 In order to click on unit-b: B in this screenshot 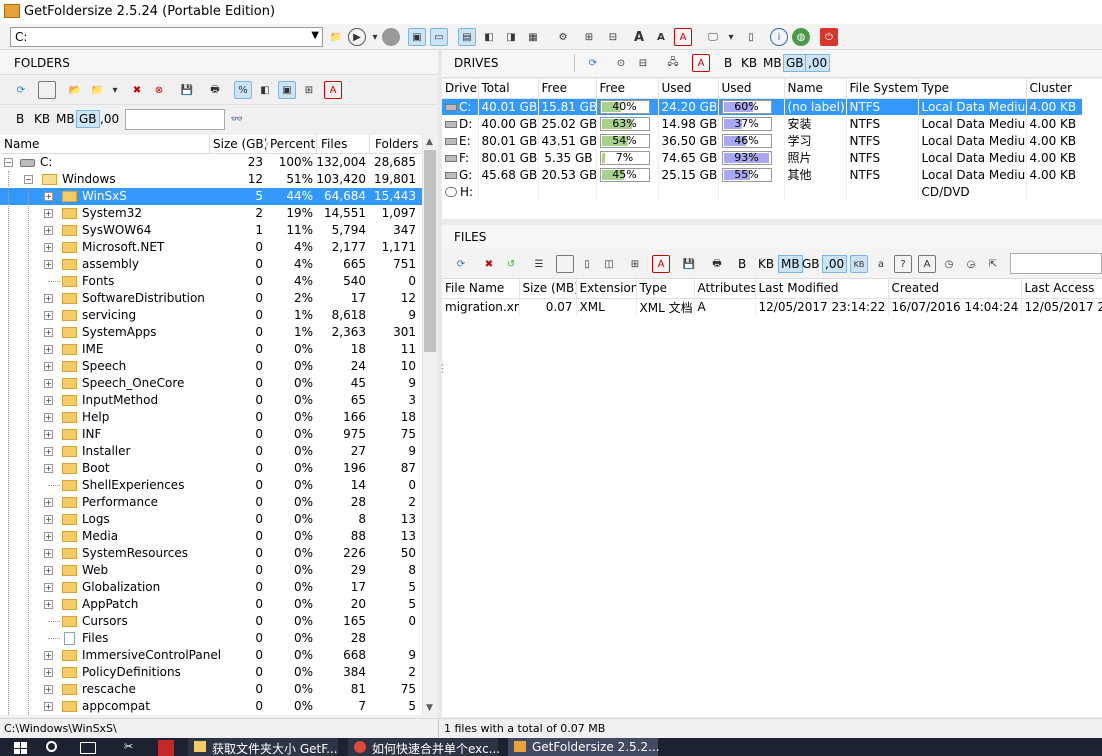, I will do `click(20, 119)`.